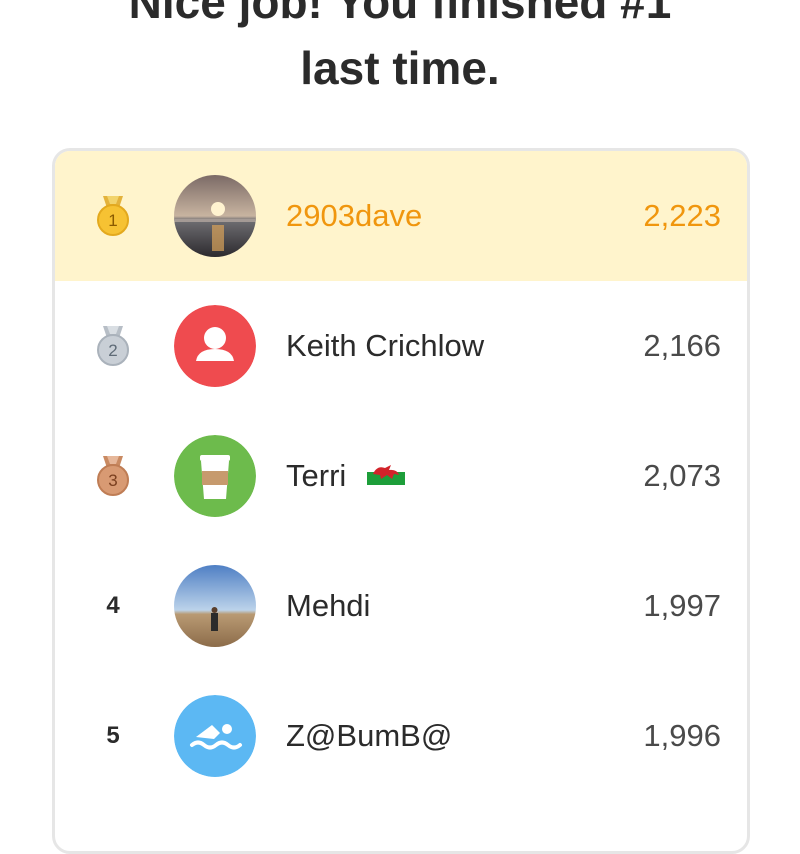 Image resolution: width=800 pixels, height=854 pixels. I want to click on leaderboard-row-current-user: 1 2903dave 2,223, so click(401, 216).